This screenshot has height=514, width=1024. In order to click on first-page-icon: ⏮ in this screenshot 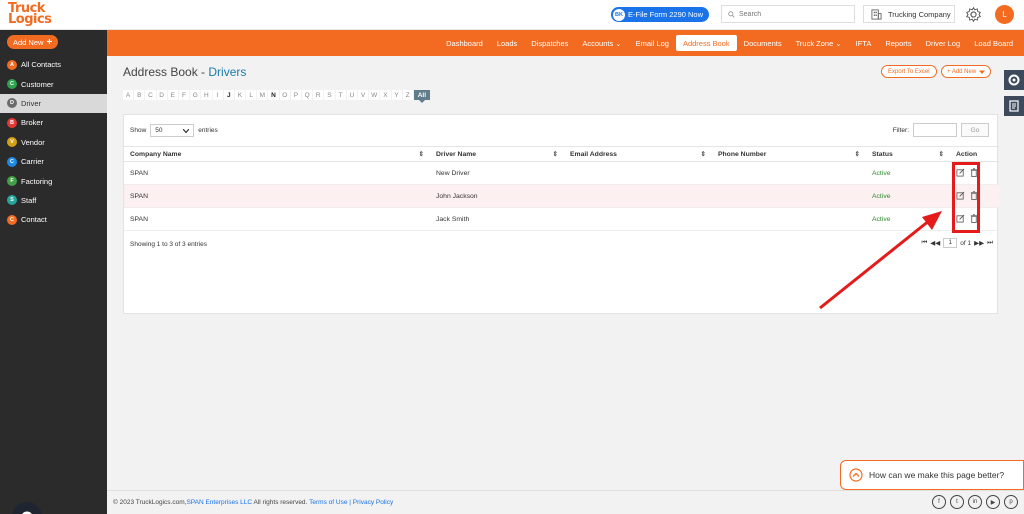, I will do `click(924, 243)`.